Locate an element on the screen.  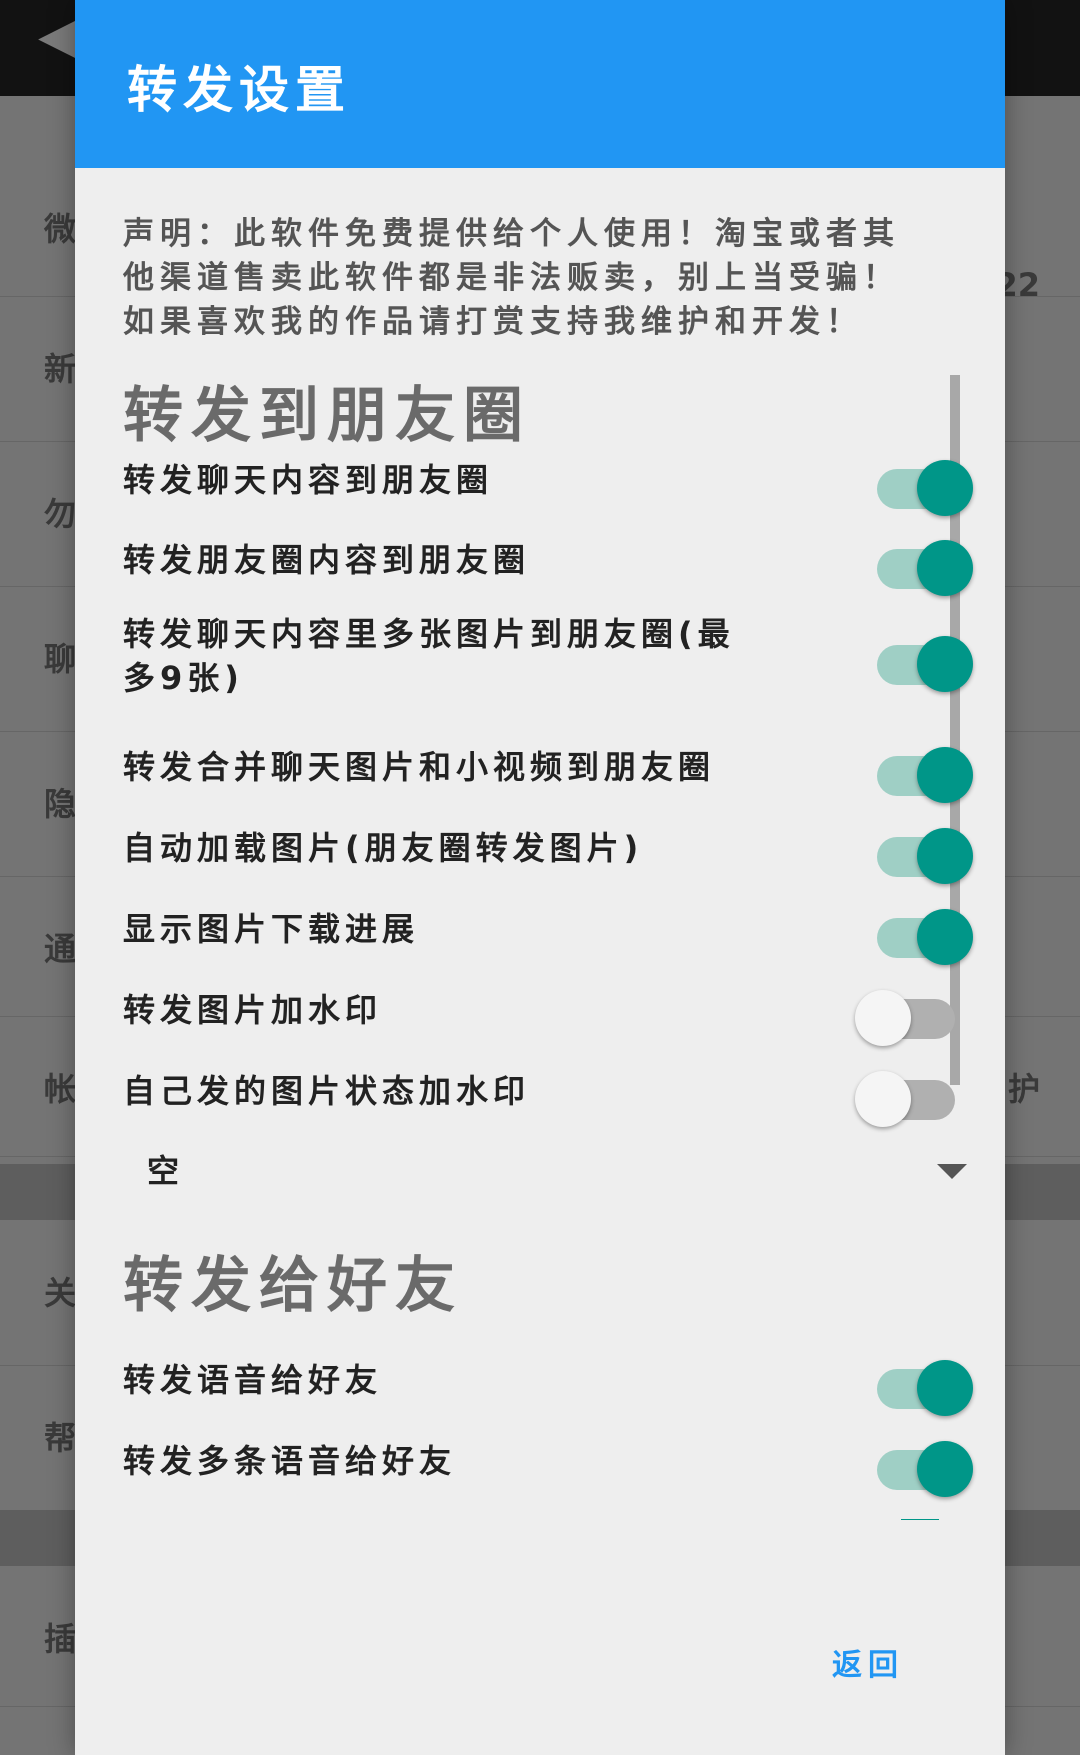
dialog-title: 转发设置 is located at coordinates (239, 90).